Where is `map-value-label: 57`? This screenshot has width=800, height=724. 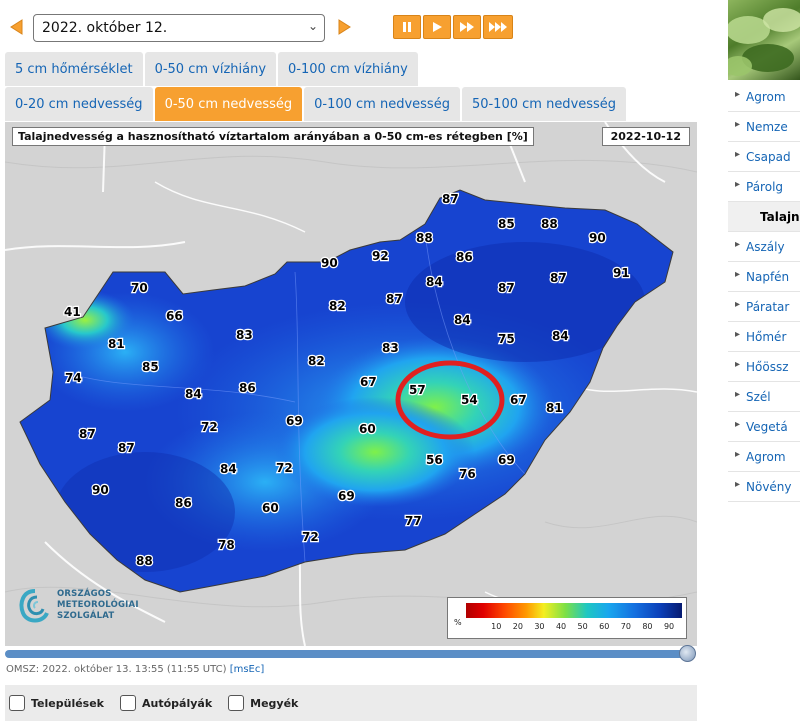
map-value-label: 57 is located at coordinates (417, 390).